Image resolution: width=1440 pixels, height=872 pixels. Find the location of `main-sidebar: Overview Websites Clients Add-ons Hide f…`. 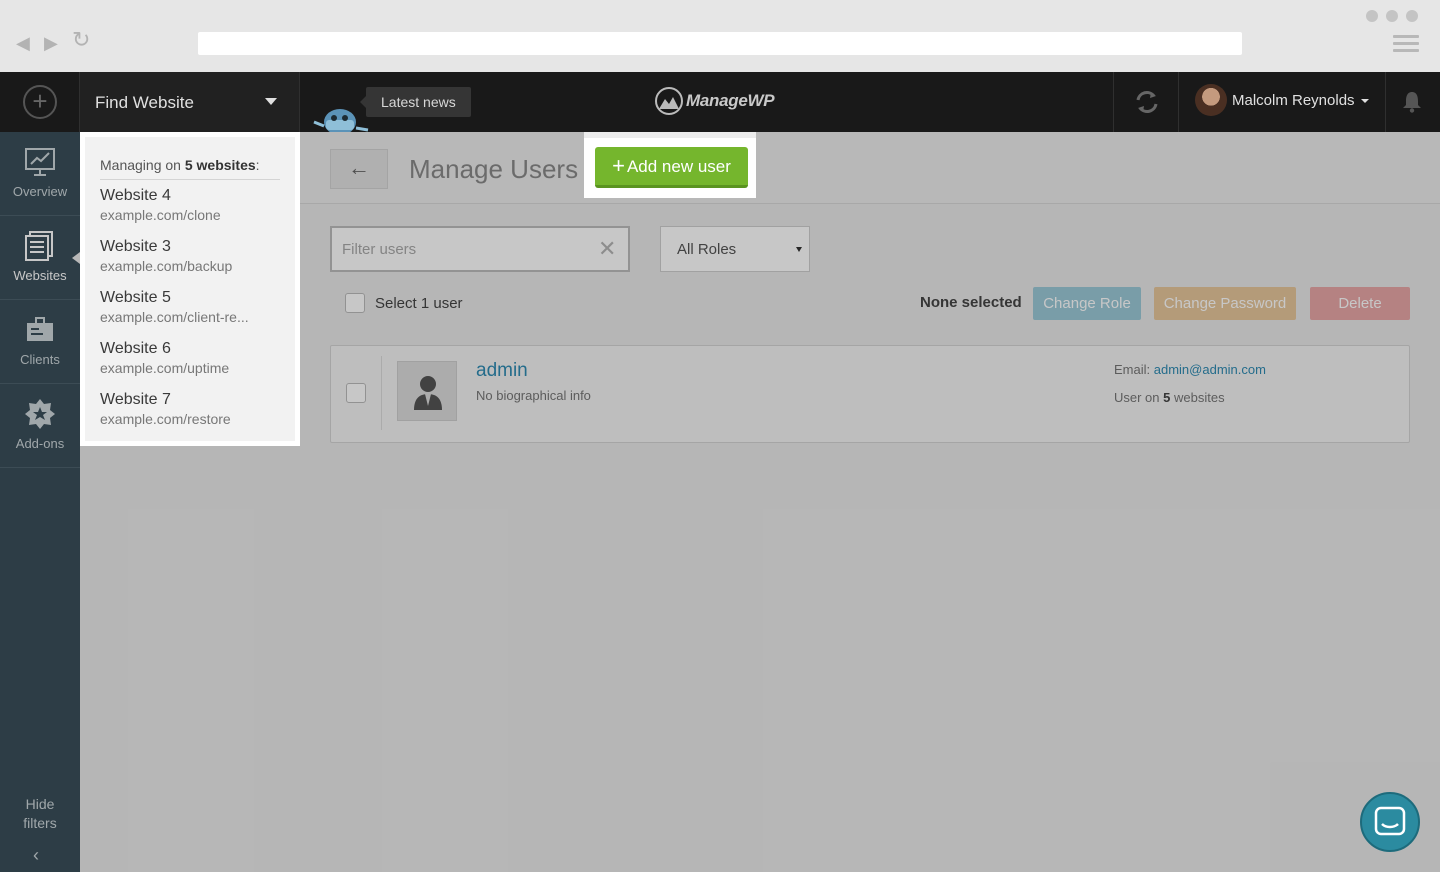

main-sidebar: Overview Websites Clients Add-ons Hide f… is located at coordinates (40, 502).